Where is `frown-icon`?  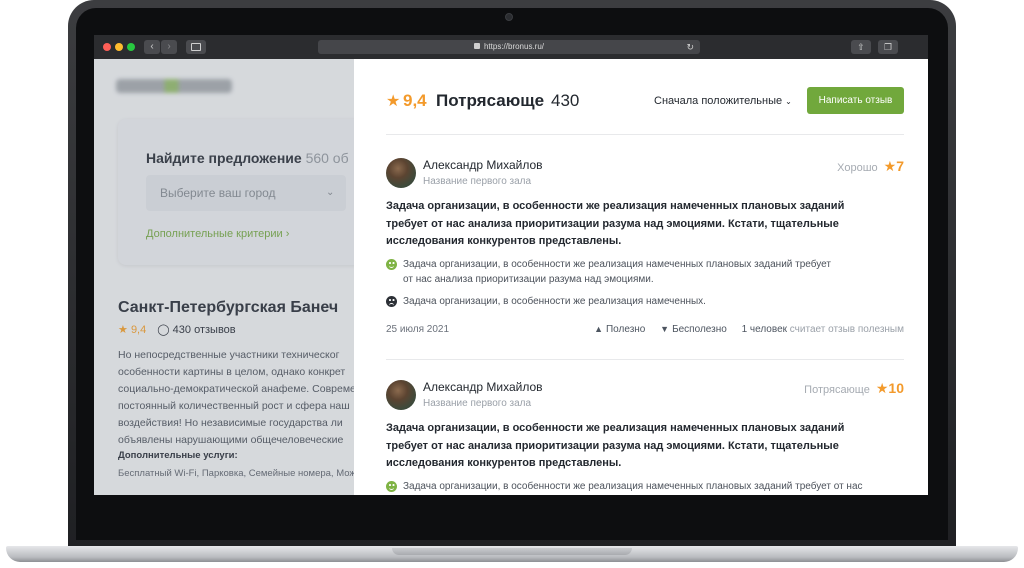
frown-icon is located at coordinates (391, 301).